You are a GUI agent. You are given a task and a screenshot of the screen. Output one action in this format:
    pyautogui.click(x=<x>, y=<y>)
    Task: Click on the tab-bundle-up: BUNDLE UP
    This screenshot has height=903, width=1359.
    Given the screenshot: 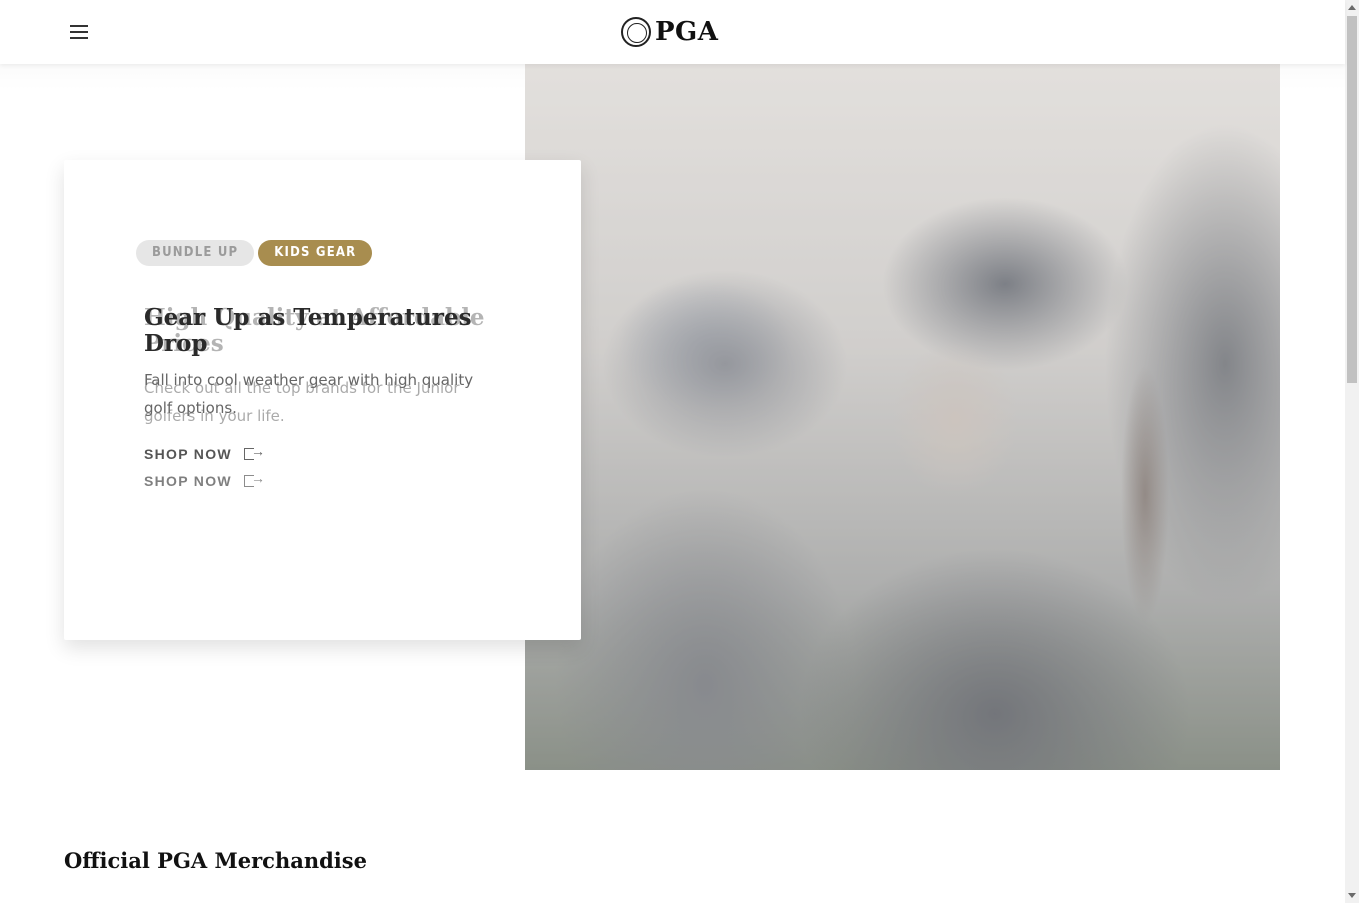 What is the action you would take?
    pyautogui.click(x=195, y=253)
    